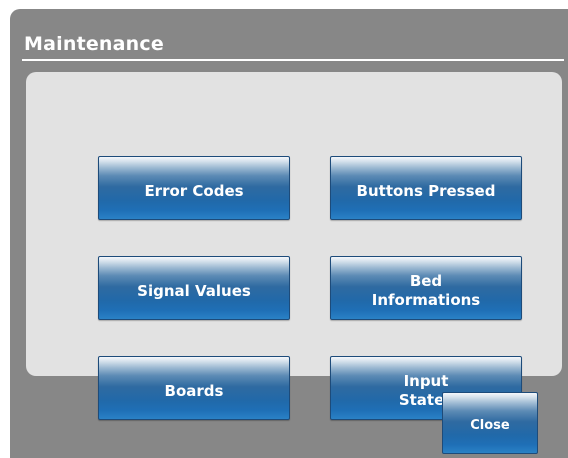 The width and height of the screenshot is (568, 458). I want to click on title-divider, so click(293, 60).